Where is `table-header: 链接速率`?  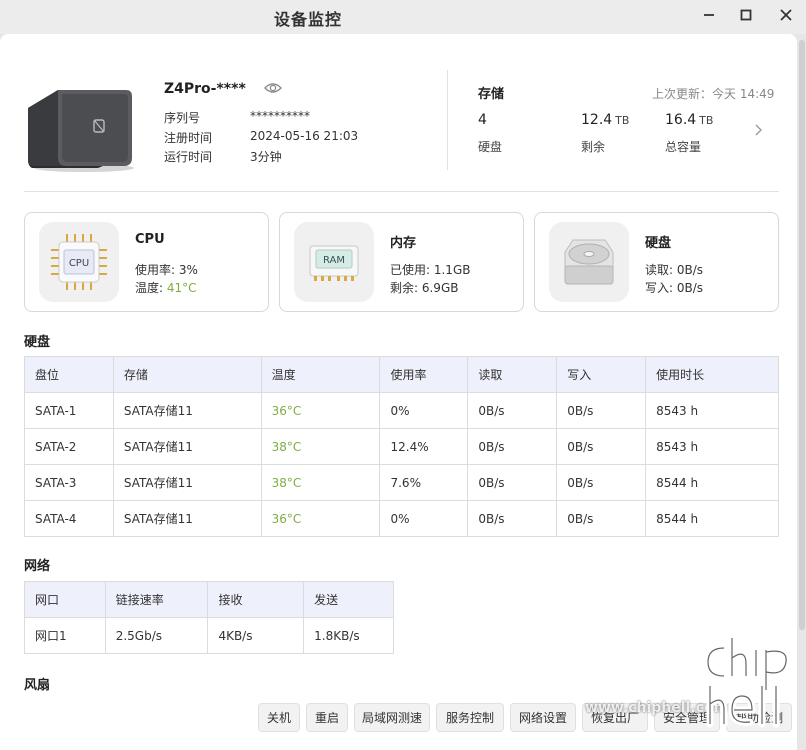 table-header: 链接速率 is located at coordinates (156, 599).